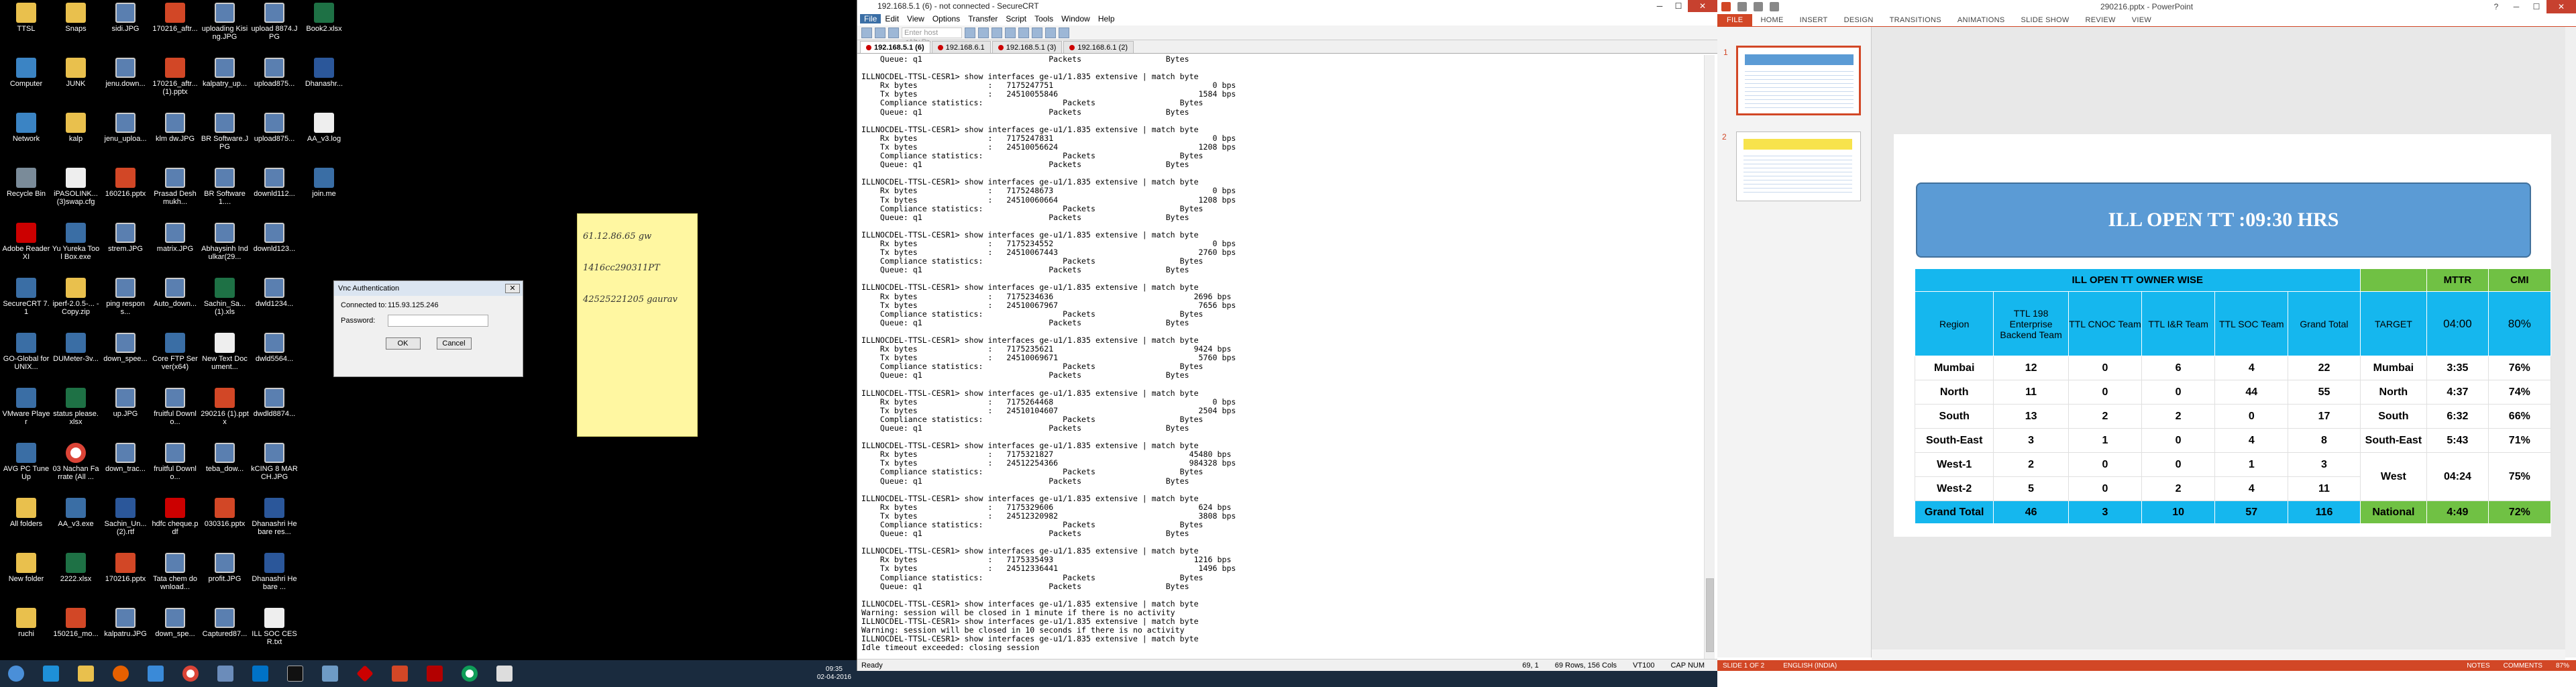 The width and height of the screenshot is (2576, 687). I want to click on ribbon-tab-animations: ANIMATIONS, so click(1981, 20).